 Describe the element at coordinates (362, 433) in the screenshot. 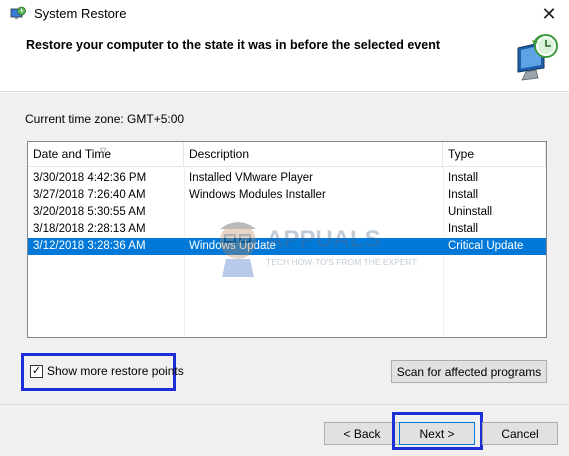

I see `back-button: < Back` at that location.